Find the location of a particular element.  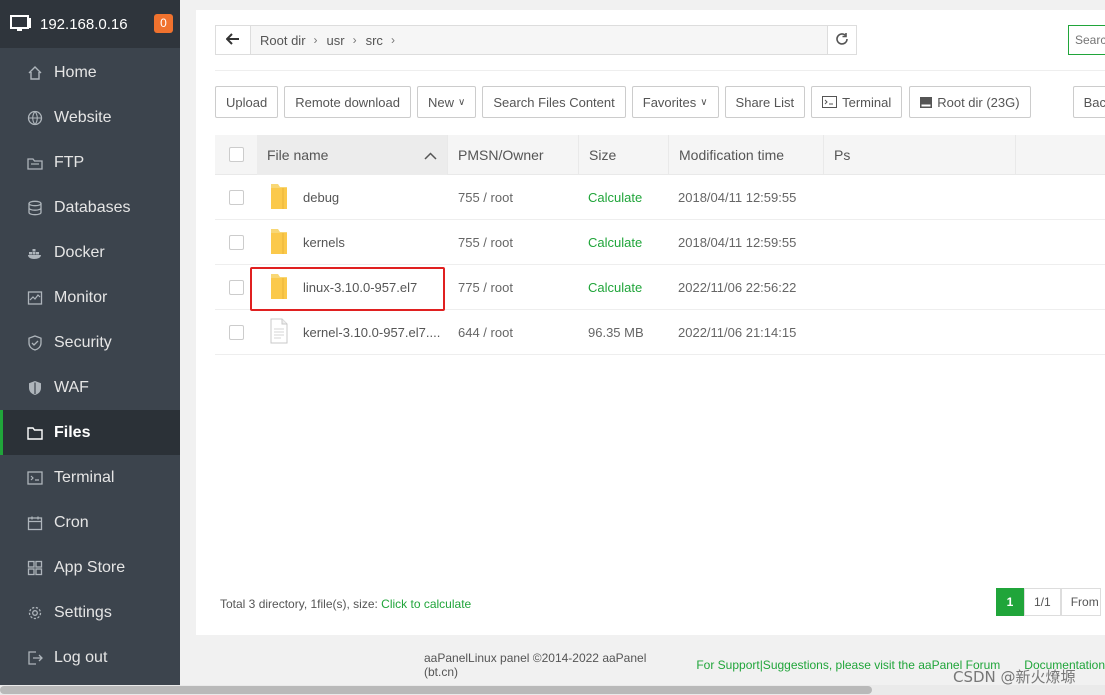

size-cell: 96.35 MB is located at coordinates (616, 332).